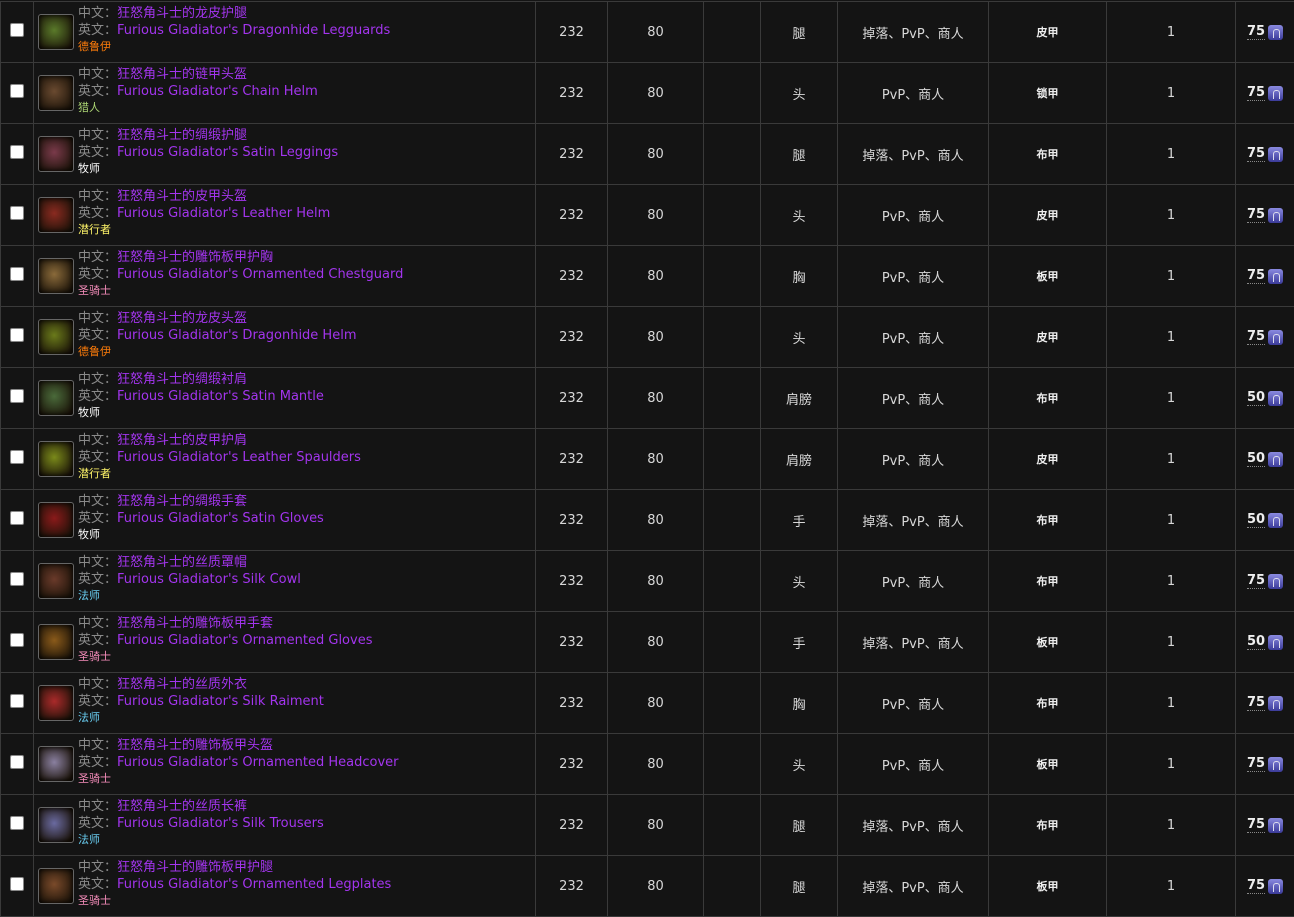 Image resolution: width=1294 pixels, height=917 pixels. What do you see at coordinates (195, 623) in the screenshot?
I see `item-name-zh-link: 狂怒角斗士的雕饰板甲手套` at bounding box center [195, 623].